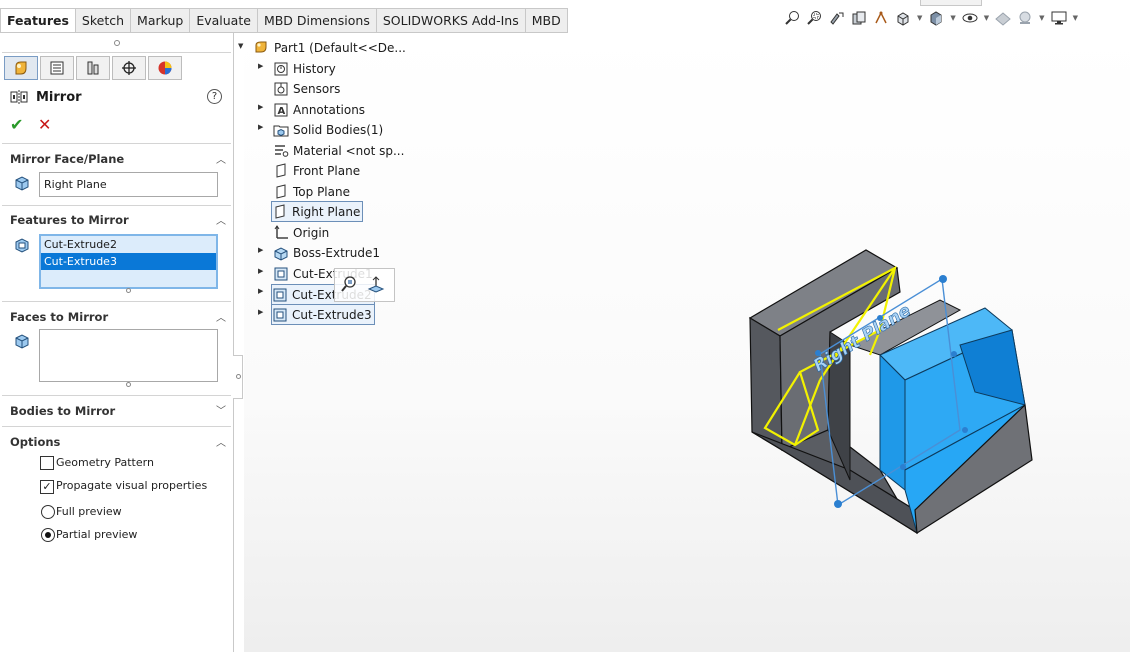  Describe the element at coordinates (22, 245) in the screenshot. I see `features-selection-icon` at that location.